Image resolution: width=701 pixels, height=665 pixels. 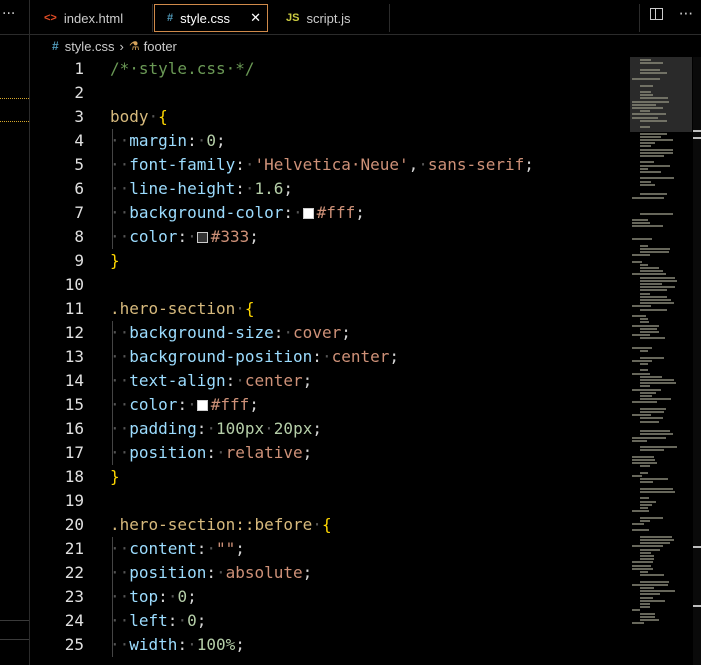 I want to click on code-line: 20 .hero-section::before·{, so click(x=330, y=525).